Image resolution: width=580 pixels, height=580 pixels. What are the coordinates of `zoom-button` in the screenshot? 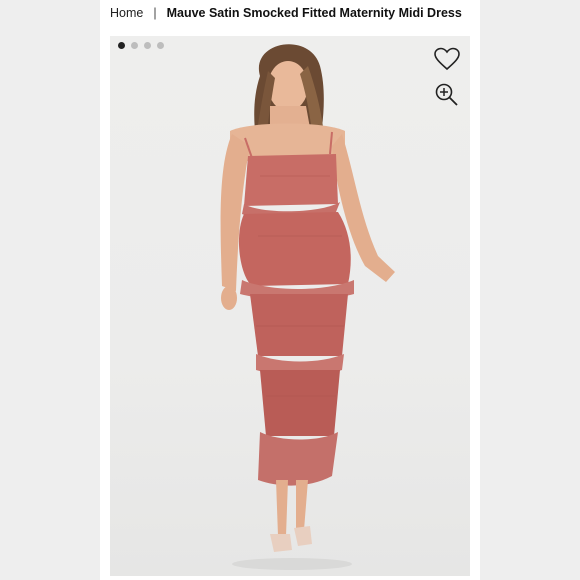 It's located at (447, 95).